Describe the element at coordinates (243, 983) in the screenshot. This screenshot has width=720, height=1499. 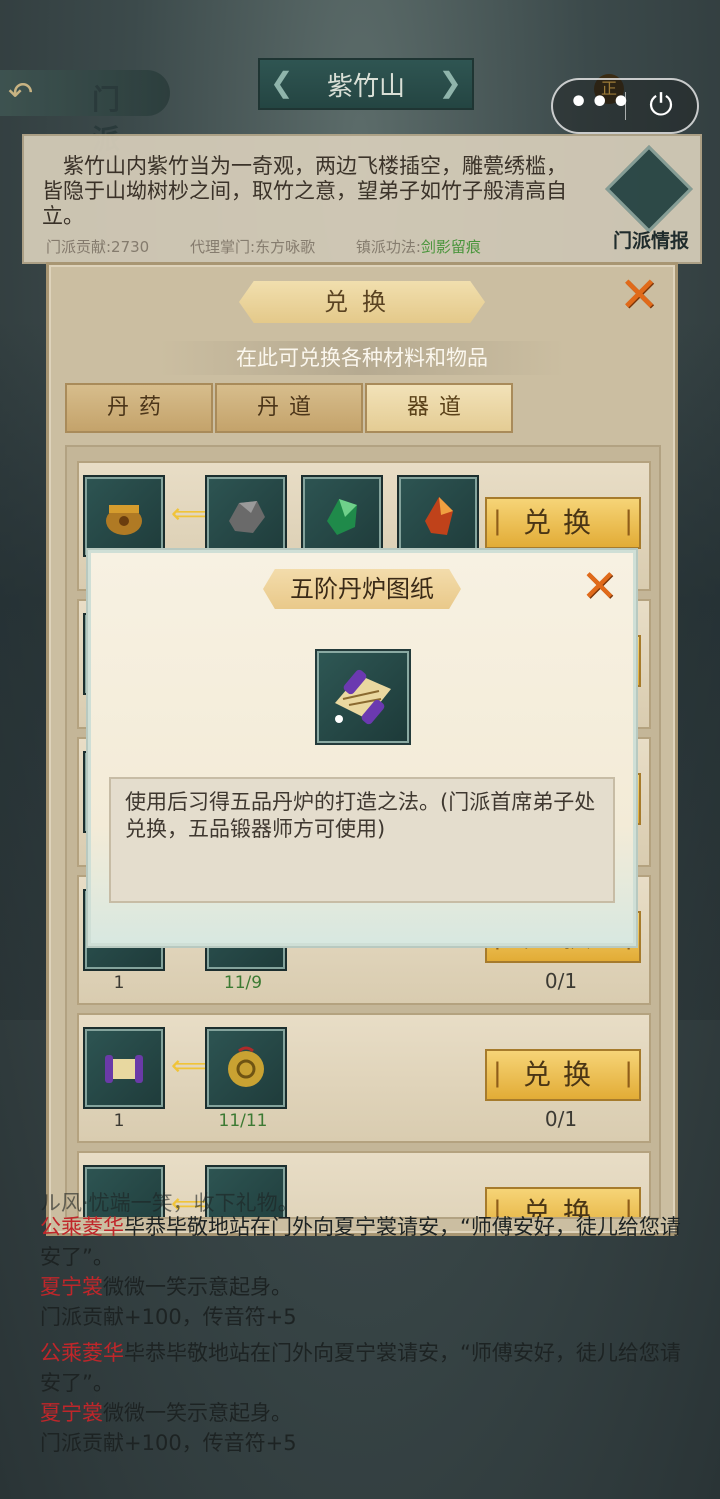
I see `input-count: 11/9` at that location.